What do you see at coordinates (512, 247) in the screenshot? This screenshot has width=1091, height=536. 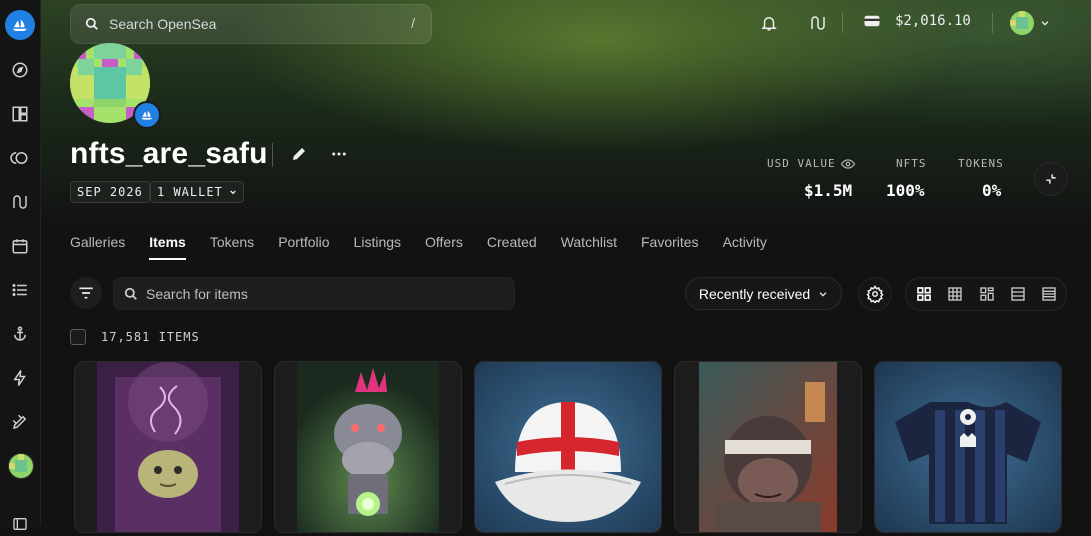 I see `tab-created: Created` at bounding box center [512, 247].